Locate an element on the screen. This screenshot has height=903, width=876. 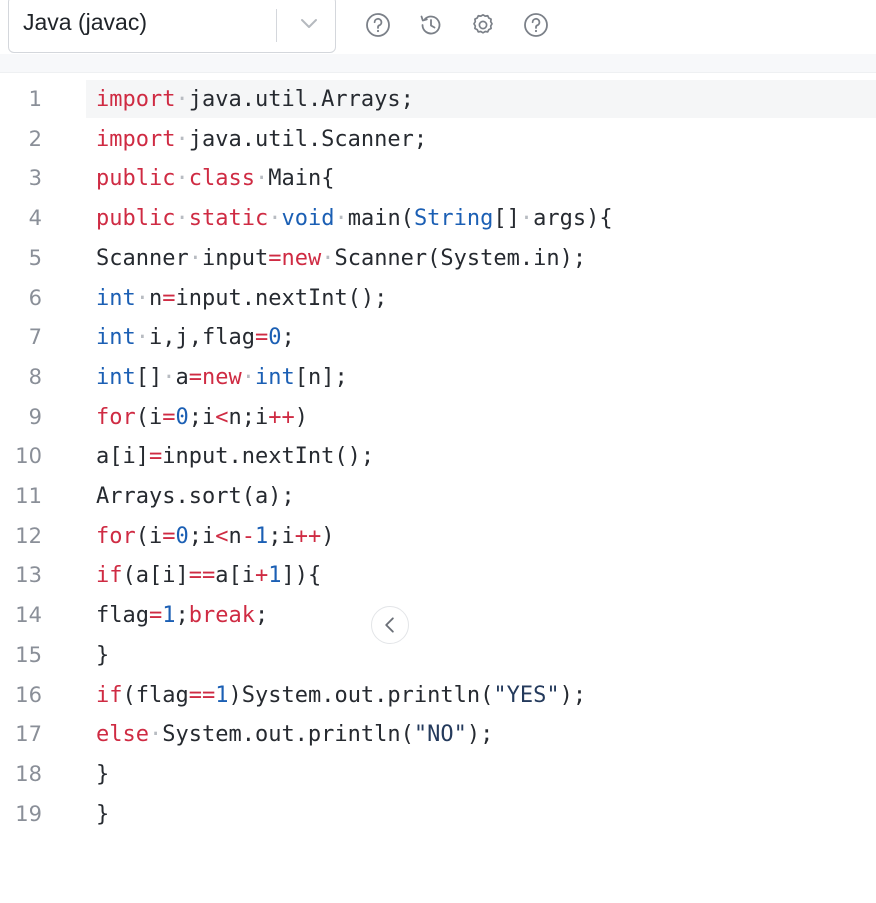
code-text: if(flag==1)System.out.println("YES"); is located at coordinates (341, 696).